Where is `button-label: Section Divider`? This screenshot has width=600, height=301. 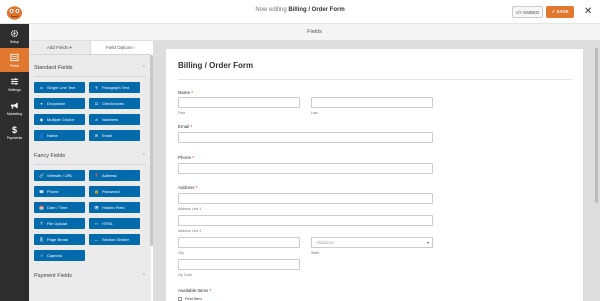
button-label: Section Divider is located at coordinates (115, 239).